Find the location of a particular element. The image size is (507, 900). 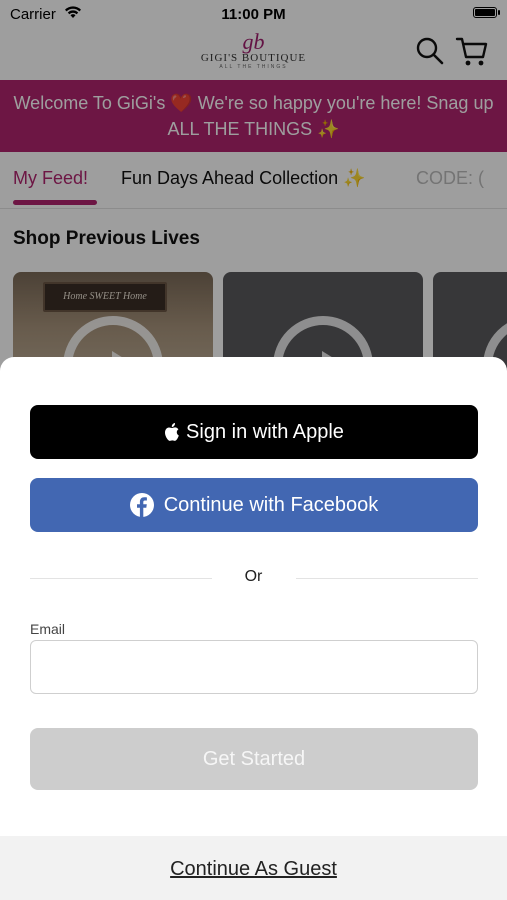

sign-in-with-apple-button: Sign in with Apple is located at coordinates (254, 432).